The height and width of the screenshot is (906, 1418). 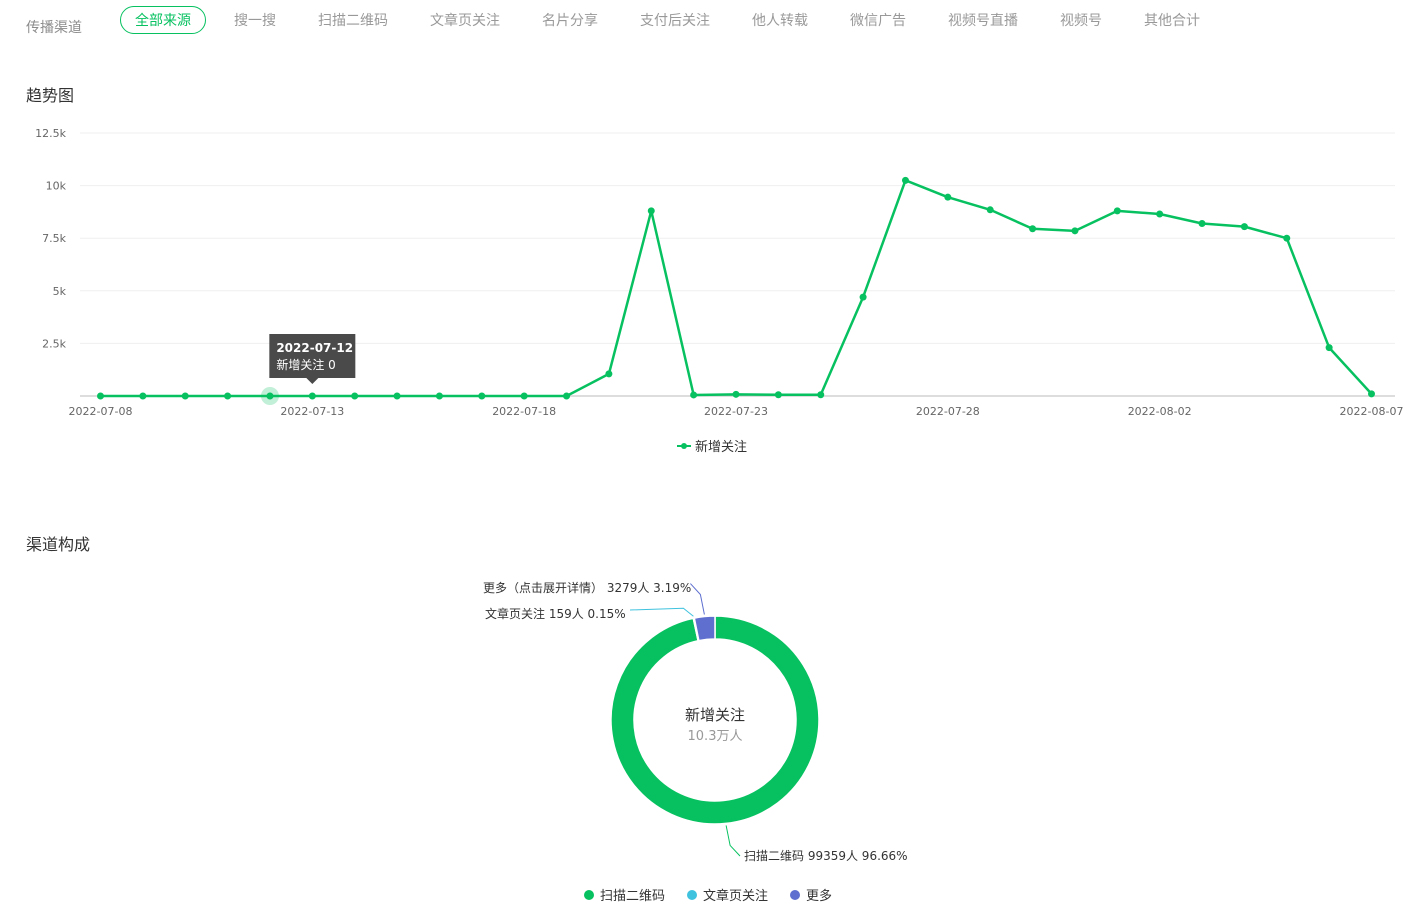 What do you see at coordinates (736, 411) in the screenshot?
I see `x-tick-label: 2022-07-23` at bounding box center [736, 411].